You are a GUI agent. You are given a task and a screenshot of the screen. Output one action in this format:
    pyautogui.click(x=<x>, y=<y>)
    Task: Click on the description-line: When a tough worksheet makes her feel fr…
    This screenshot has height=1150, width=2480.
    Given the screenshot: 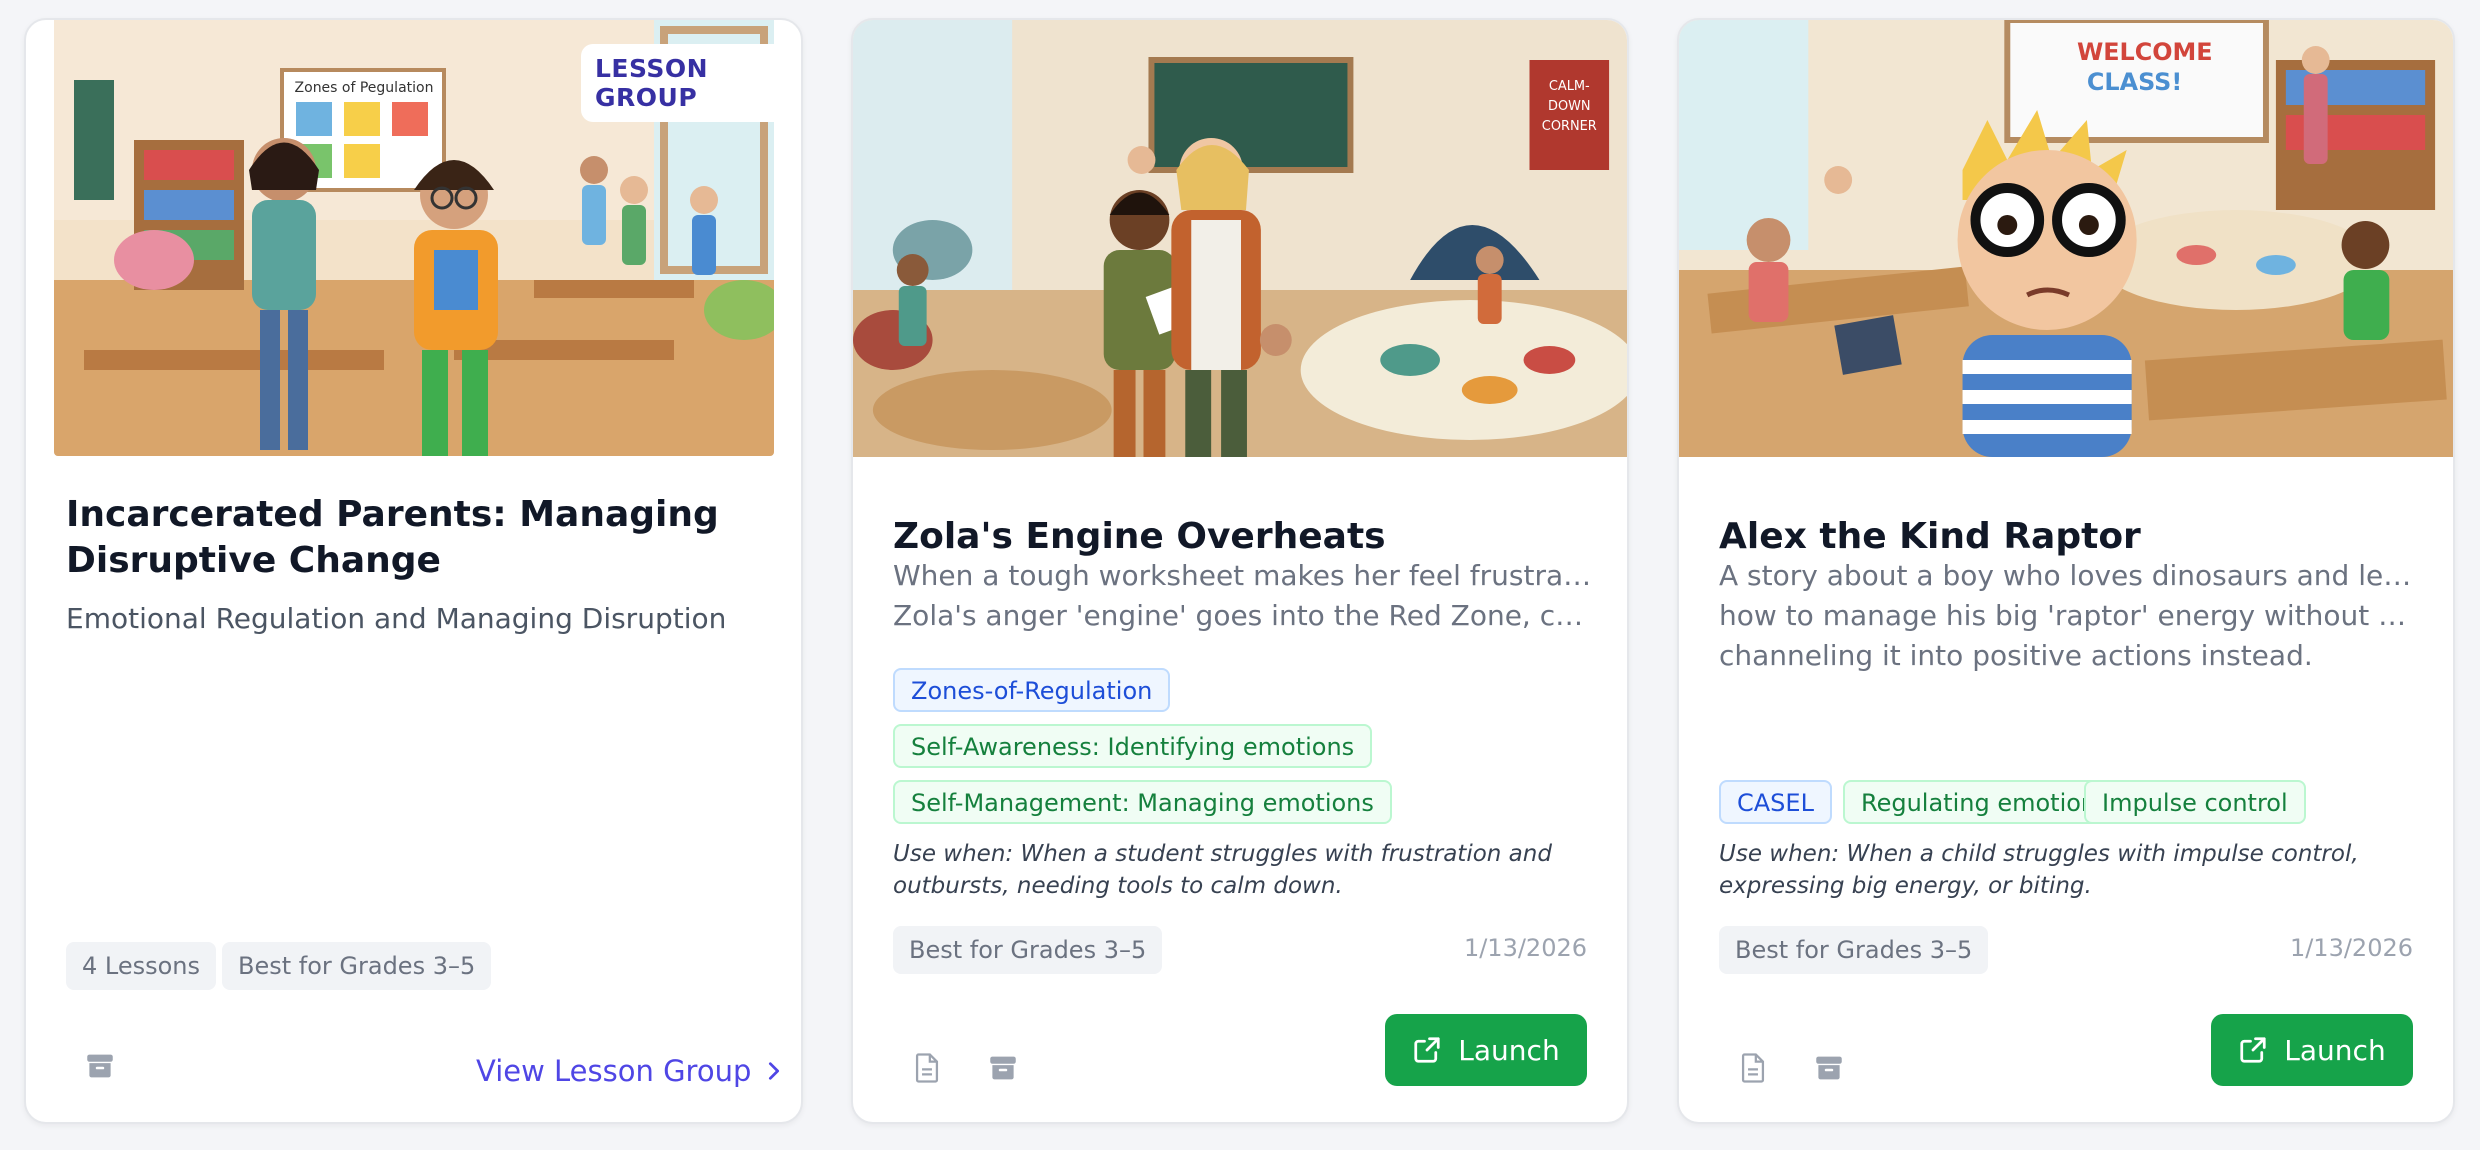 What is the action you would take?
    pyautogui.click(x=1243, y=575)
    